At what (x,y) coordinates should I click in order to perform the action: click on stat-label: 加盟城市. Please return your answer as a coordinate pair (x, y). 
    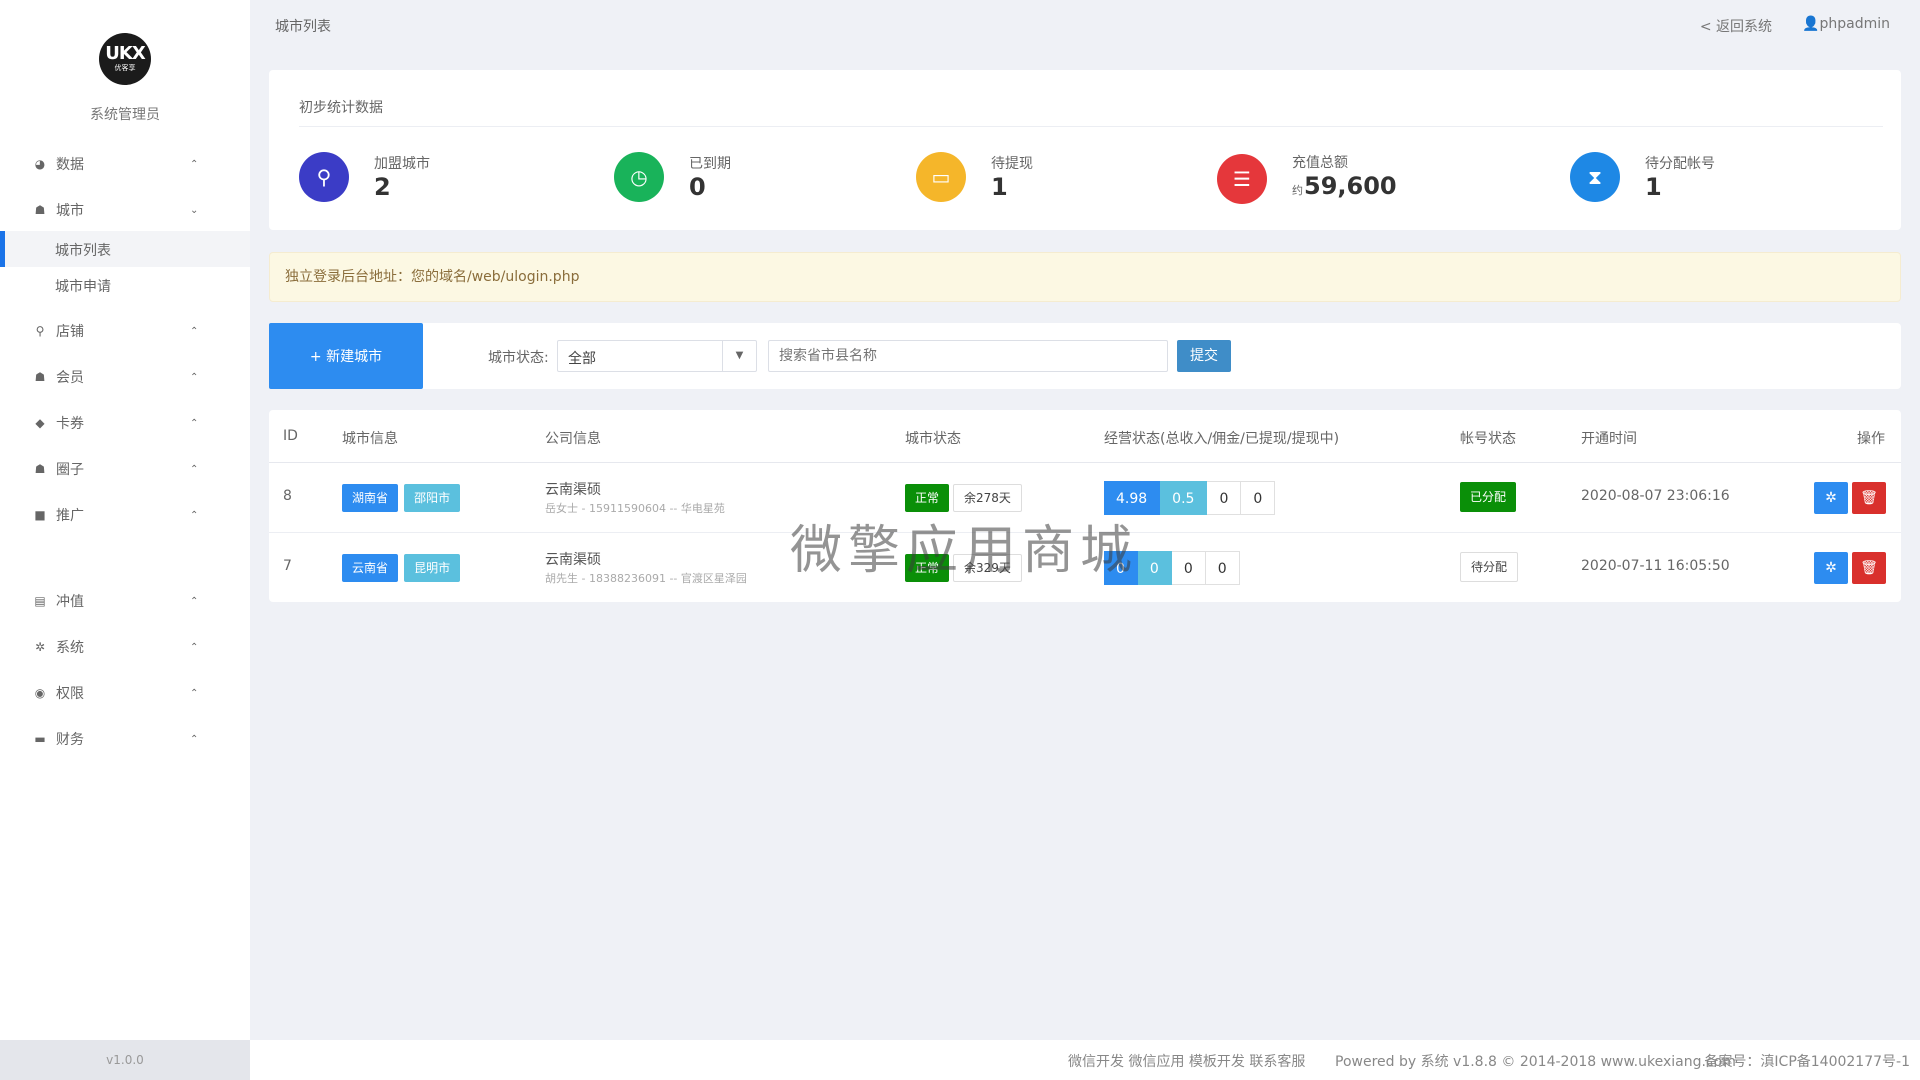
    Looking at the image, I should click on (402, 164).